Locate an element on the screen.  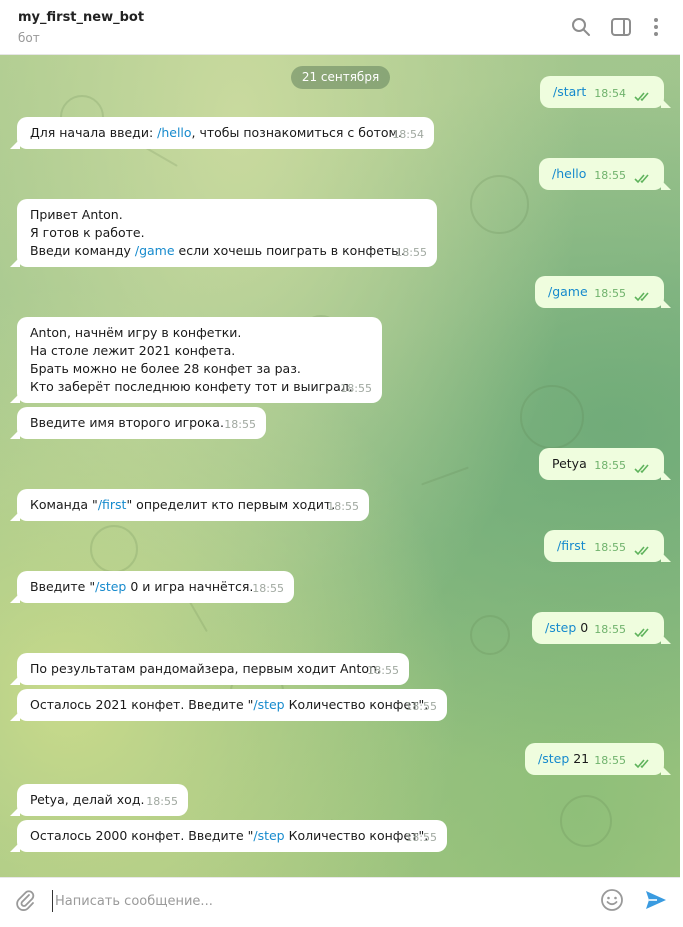
outgoing-message: Petya 18:55 is located at coordinates (605, 464).